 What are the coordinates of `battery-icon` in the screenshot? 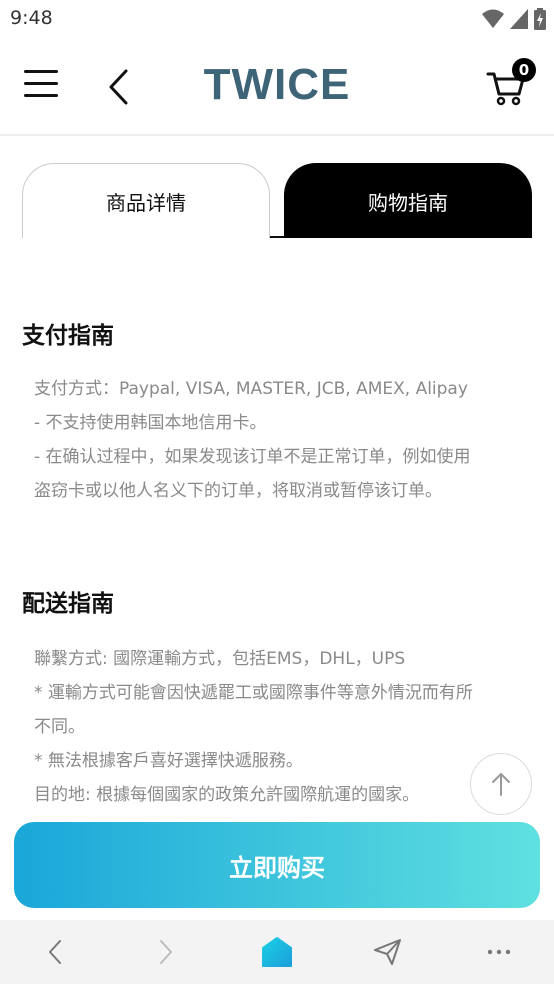 It's located at (540, 19).